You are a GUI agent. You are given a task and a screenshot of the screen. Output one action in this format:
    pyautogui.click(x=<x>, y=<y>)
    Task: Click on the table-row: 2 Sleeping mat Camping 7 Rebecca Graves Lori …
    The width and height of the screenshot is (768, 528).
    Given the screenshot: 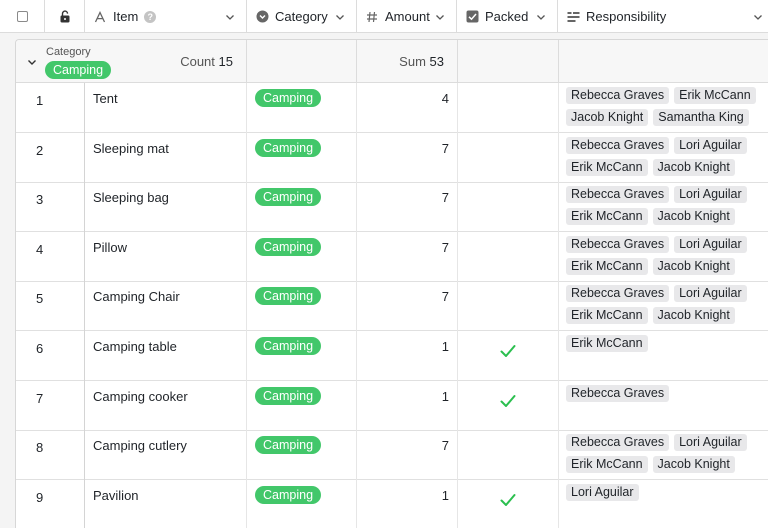 What is the action you would take?
    pyautogui.click(x=392, y=157)
    